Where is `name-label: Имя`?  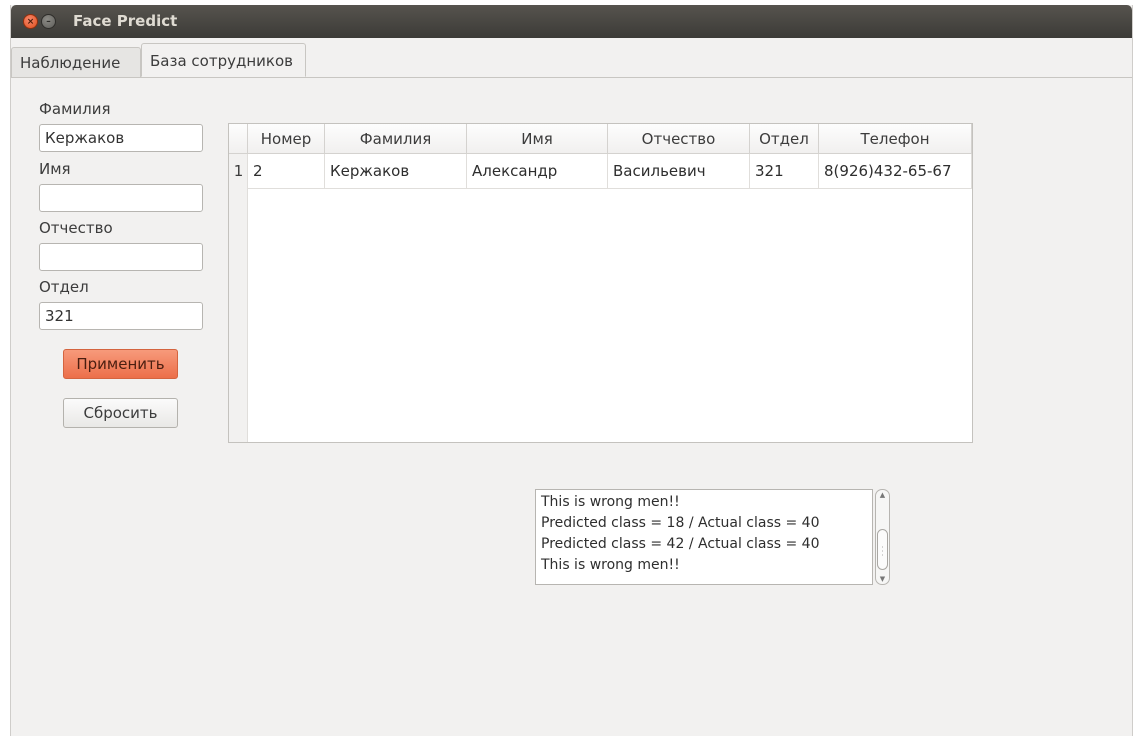
name-label: Имя is located at coordinates (55, 169).